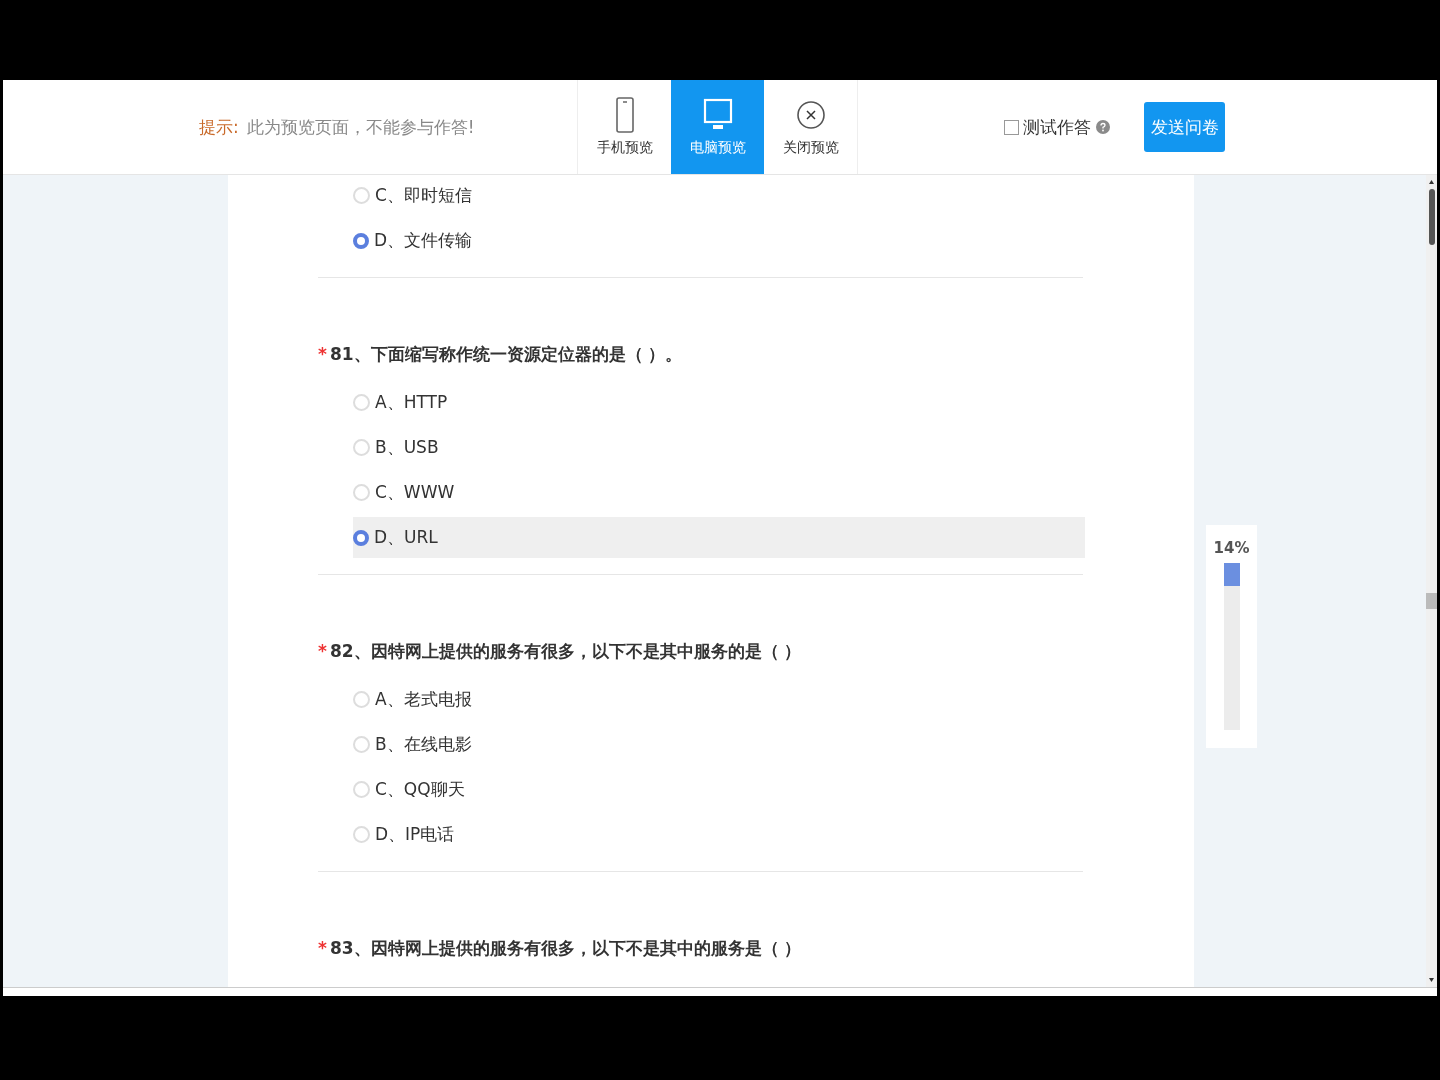 The image size is (1440, 1080). Describe the element at coordinates (565, 651) in the screenshot. I see `question-title: 82、因特网上提供的服务有很多，以下不是其中服务的是（ ）` at that location.